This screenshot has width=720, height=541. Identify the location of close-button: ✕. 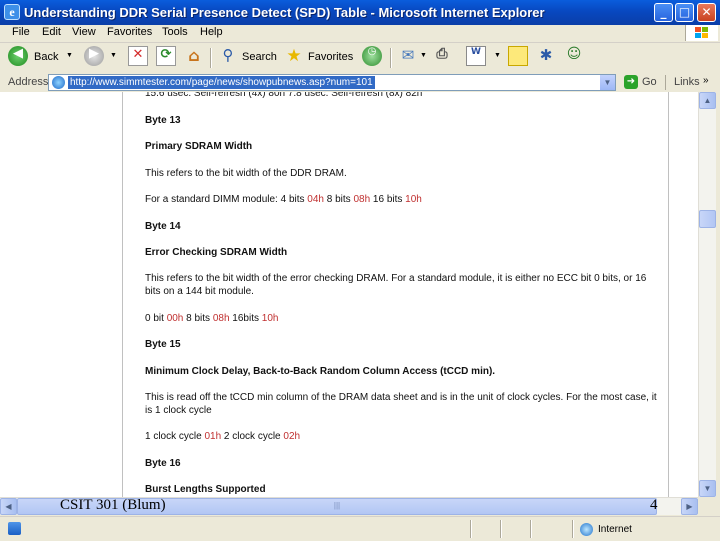
(706, 12).